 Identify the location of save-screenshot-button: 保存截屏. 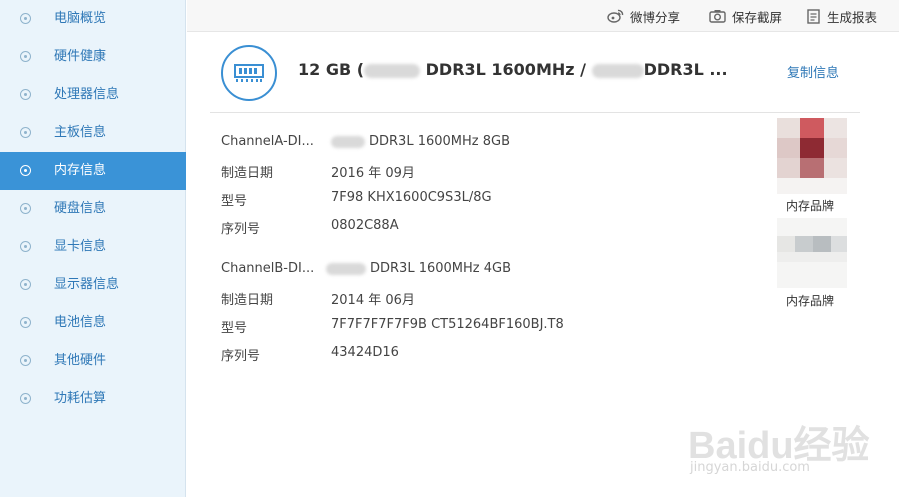
(745, 16).